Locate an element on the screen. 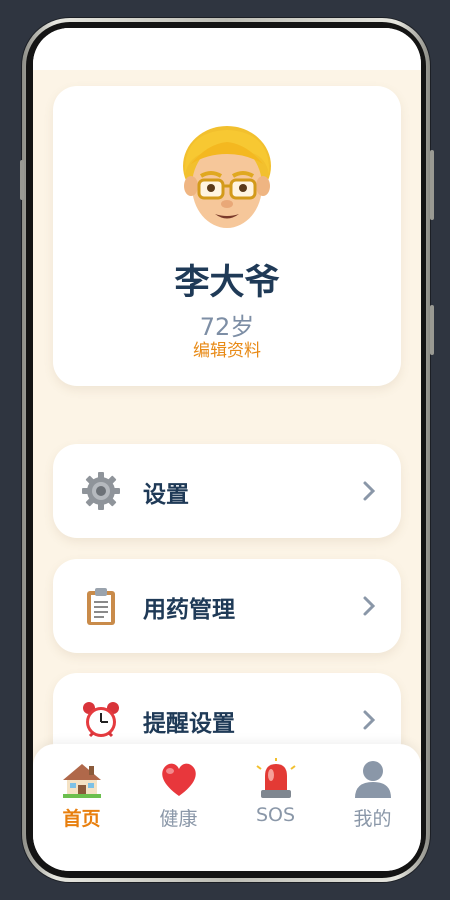 Image resolution: width=450 pixels, height=900 pixels. heart-icon is located at coordinates (179, 779).